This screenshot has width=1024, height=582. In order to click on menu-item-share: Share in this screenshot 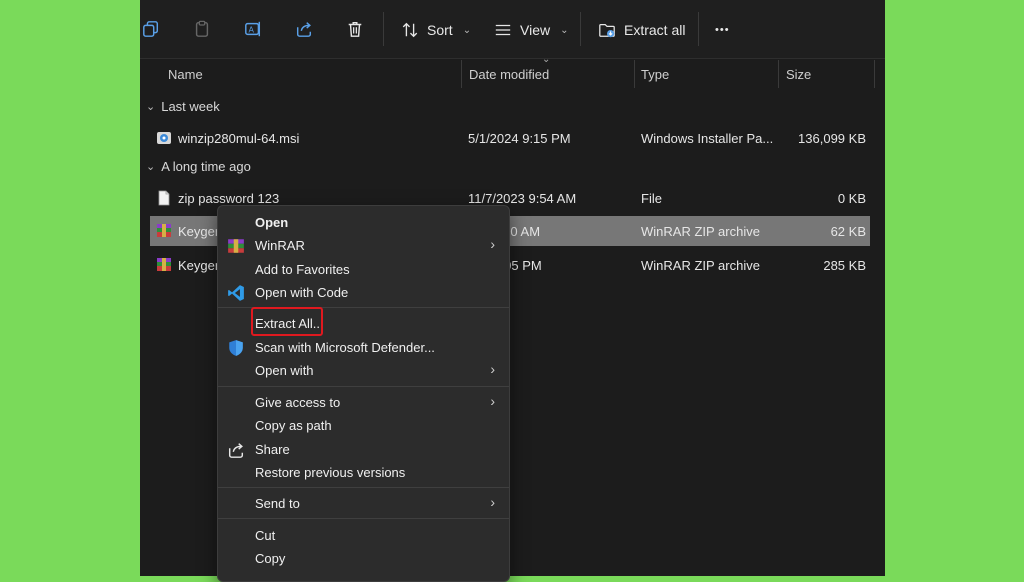, I will do `click(363, 449)`.